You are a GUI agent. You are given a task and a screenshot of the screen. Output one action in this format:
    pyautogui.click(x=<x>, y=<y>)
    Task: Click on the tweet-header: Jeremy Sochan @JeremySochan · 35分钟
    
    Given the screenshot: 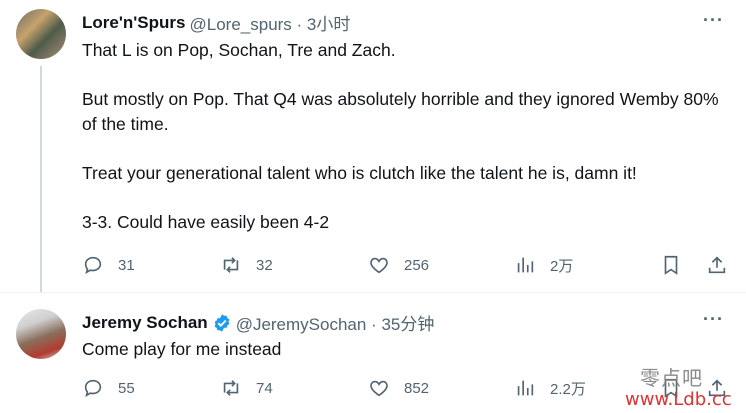 What is the action you would take?
    pyautogui.click(x=258, y=322)
    